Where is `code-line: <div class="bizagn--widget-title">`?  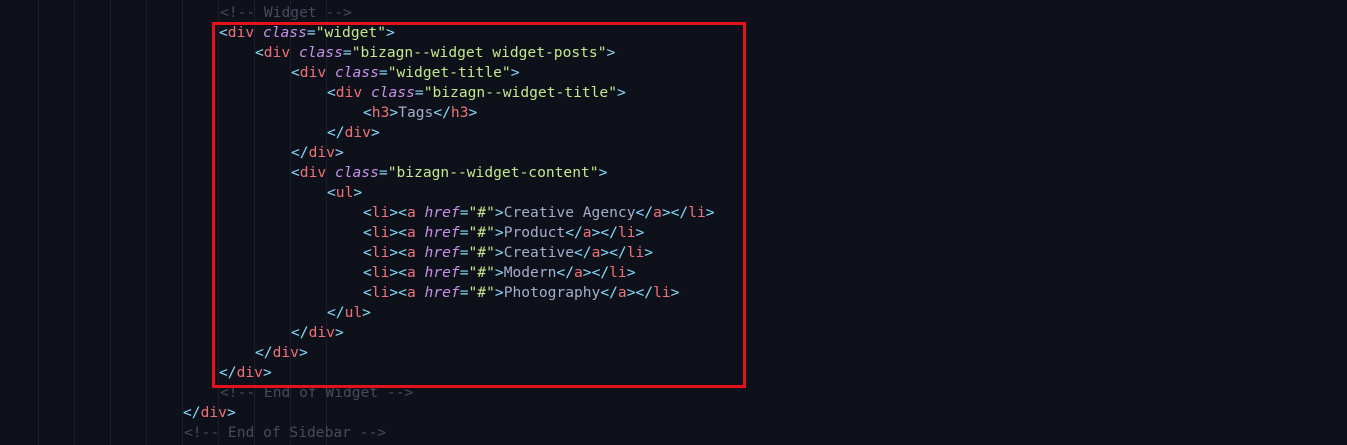 code-line: <div class="bizagn--widget-title"> is located at coordinates (476, 93).